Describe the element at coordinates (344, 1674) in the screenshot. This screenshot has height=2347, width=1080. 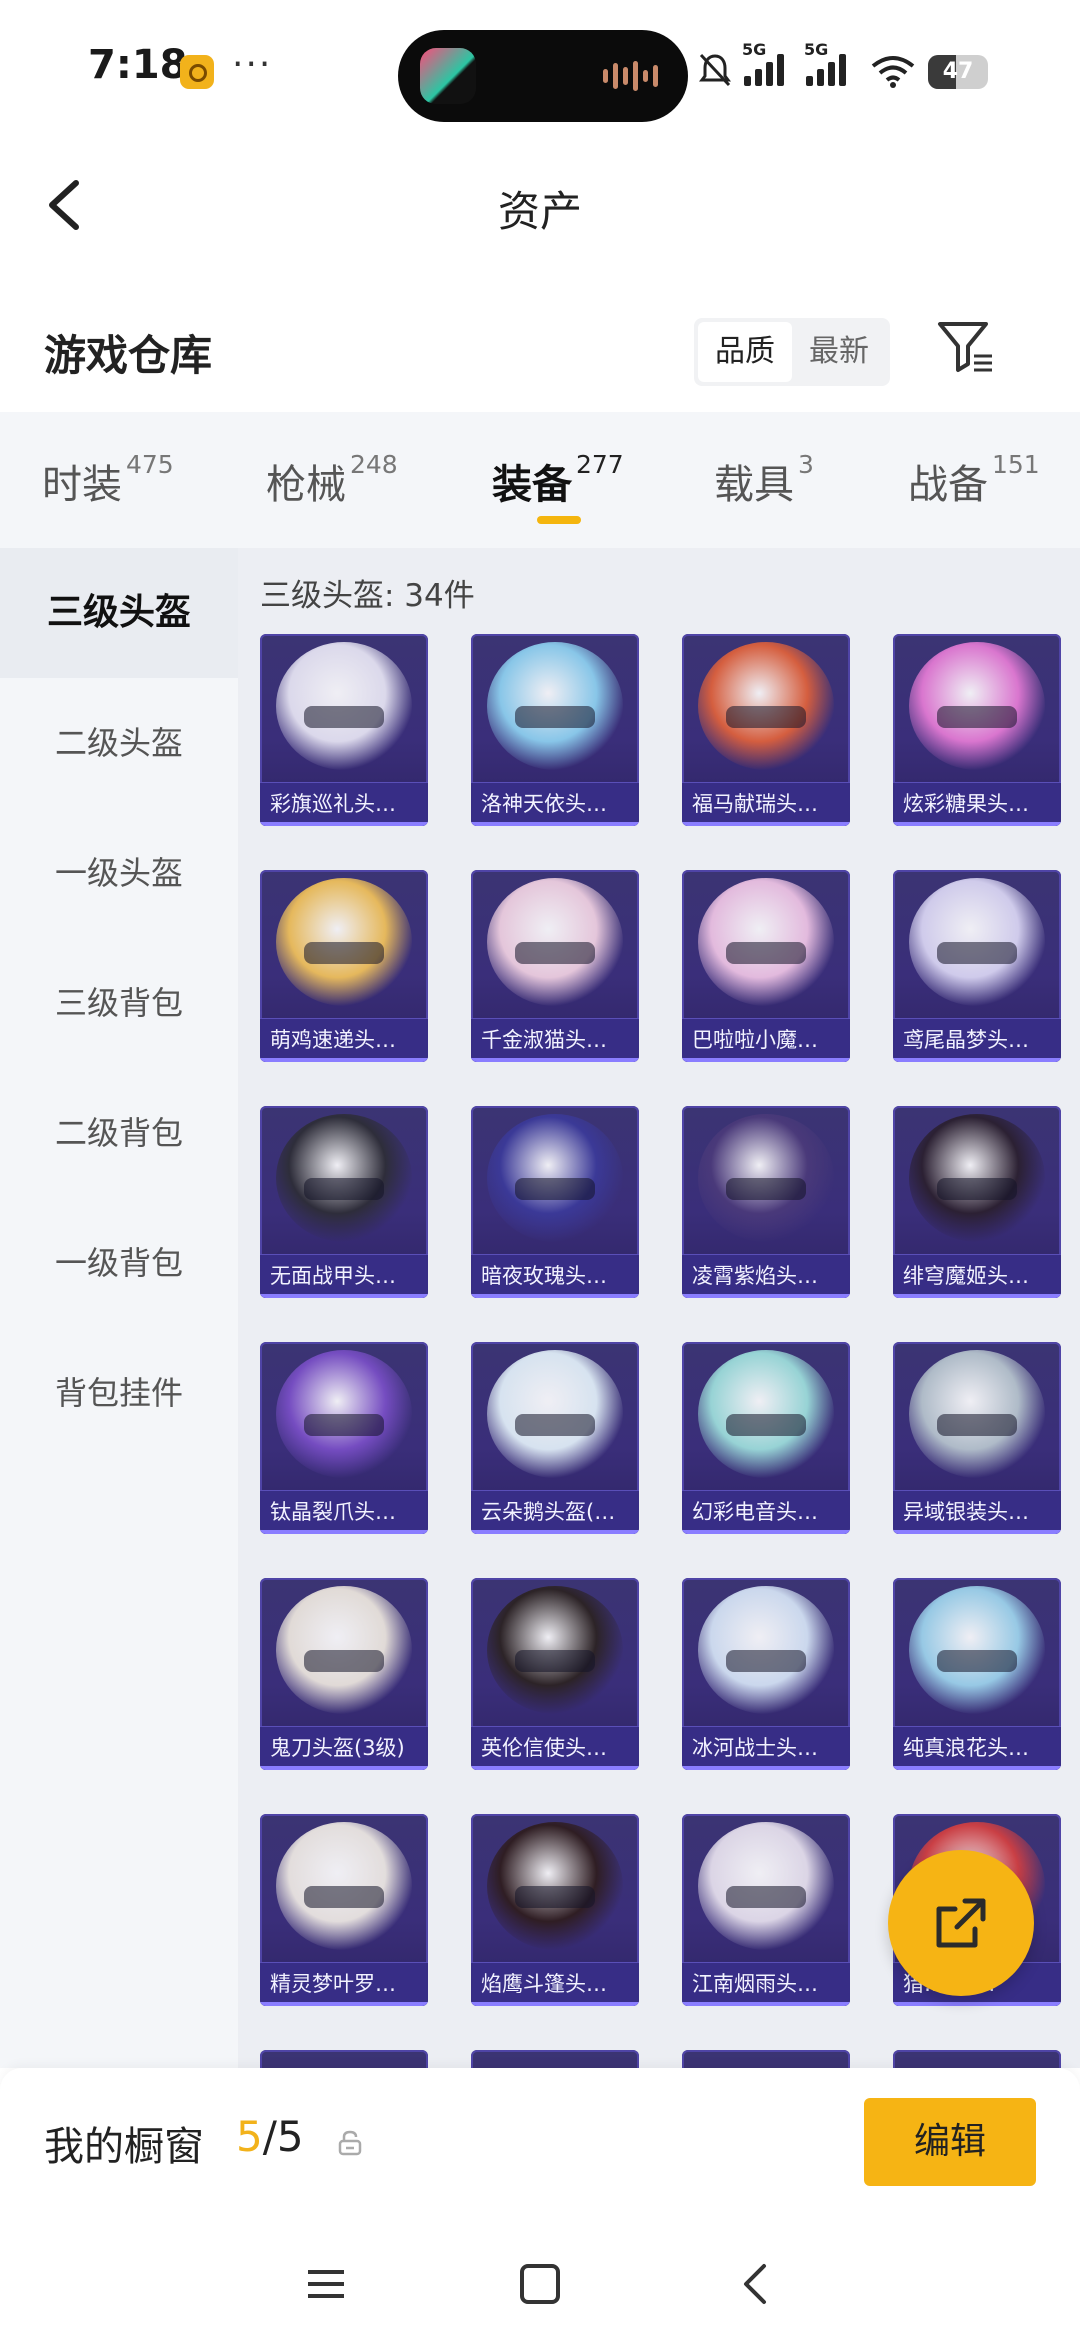
I see `helmet-item-card: 鬼刀头盔(3级)` at that location.